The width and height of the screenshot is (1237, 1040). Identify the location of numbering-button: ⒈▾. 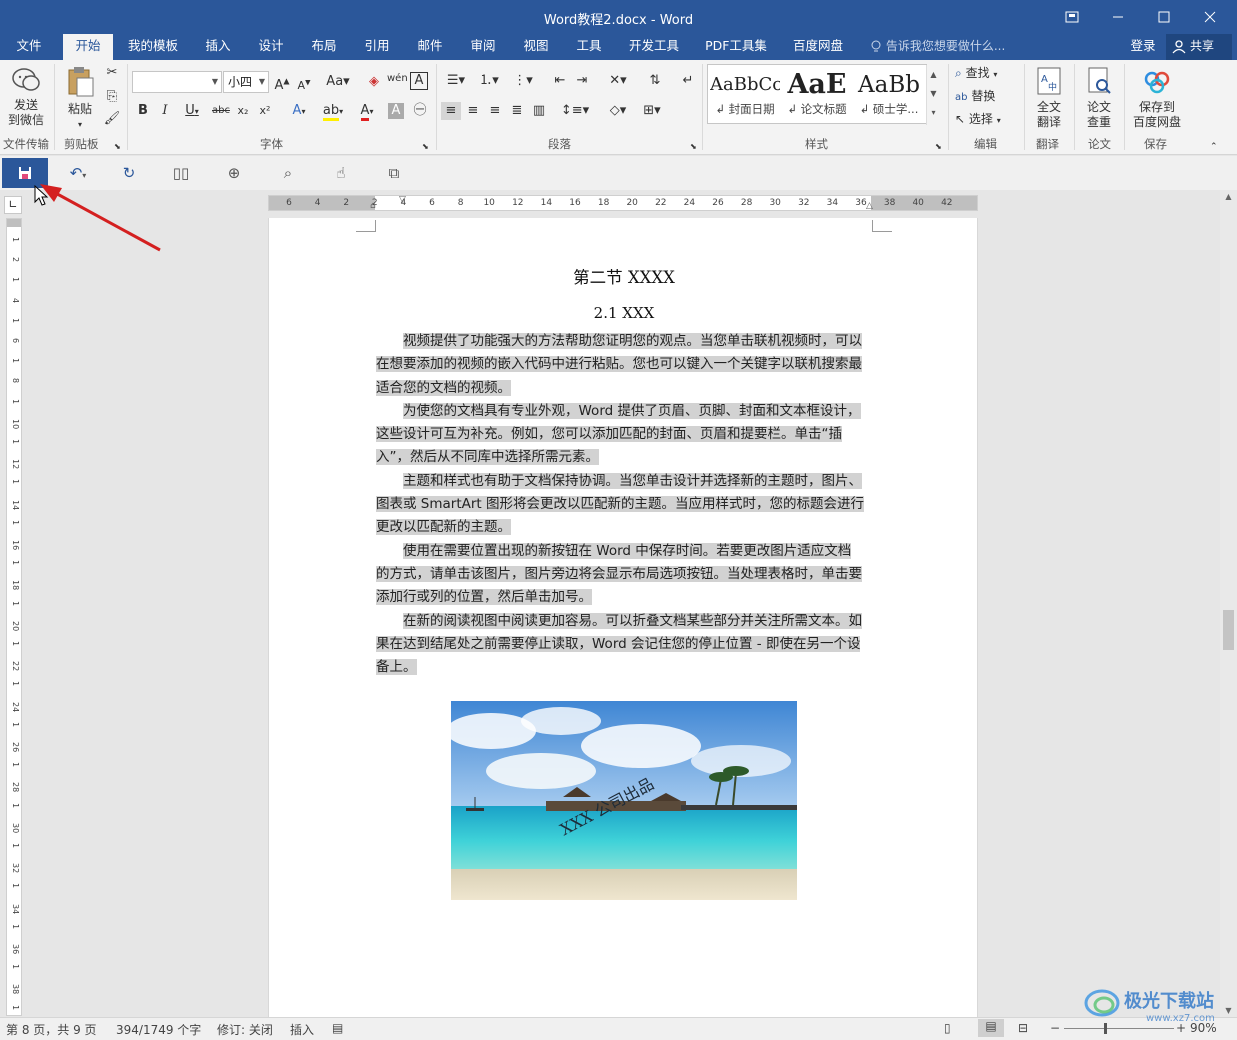
(489, 81).